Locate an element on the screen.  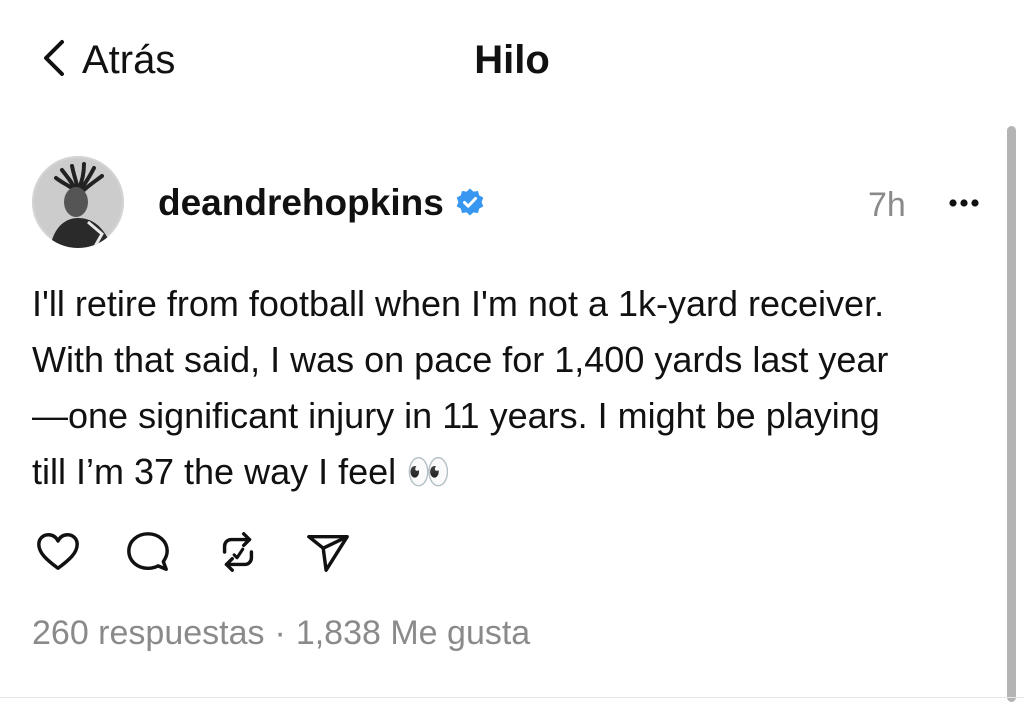
comment-icon is located at coordinates (148, 554).